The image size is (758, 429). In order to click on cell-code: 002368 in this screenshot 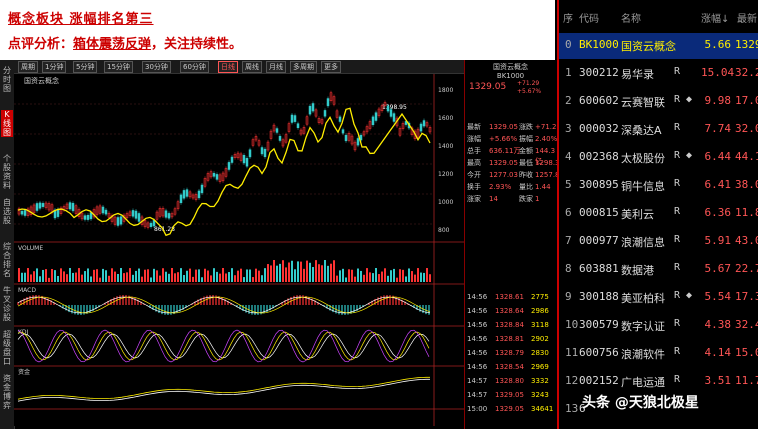, I will do `click(599, 156)`.